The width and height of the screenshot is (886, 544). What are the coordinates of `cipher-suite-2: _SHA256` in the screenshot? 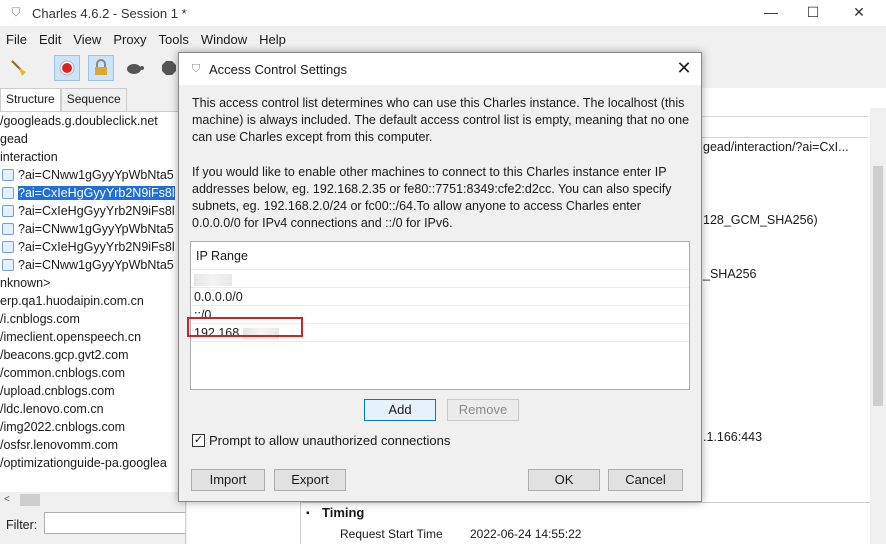 It's located at (730, 274).